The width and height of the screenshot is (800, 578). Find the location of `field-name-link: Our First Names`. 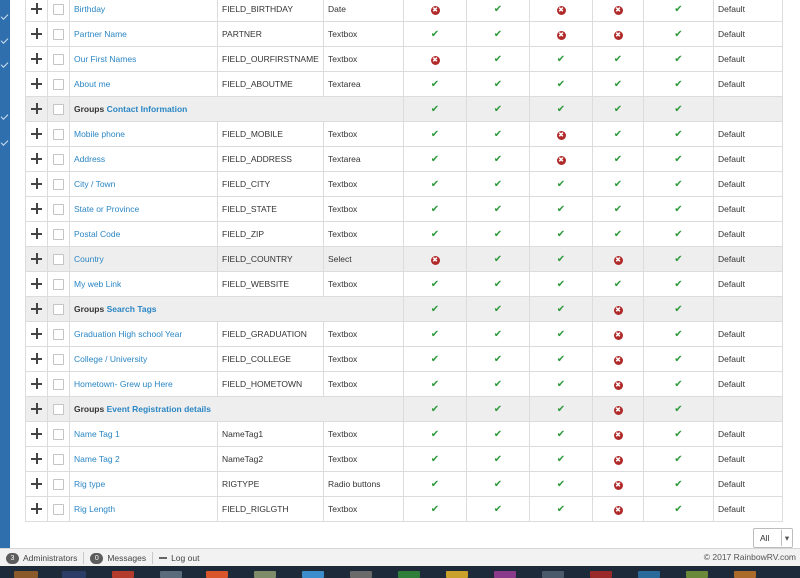

field-name-link: Our First Names is located at coordinates (105, 59).